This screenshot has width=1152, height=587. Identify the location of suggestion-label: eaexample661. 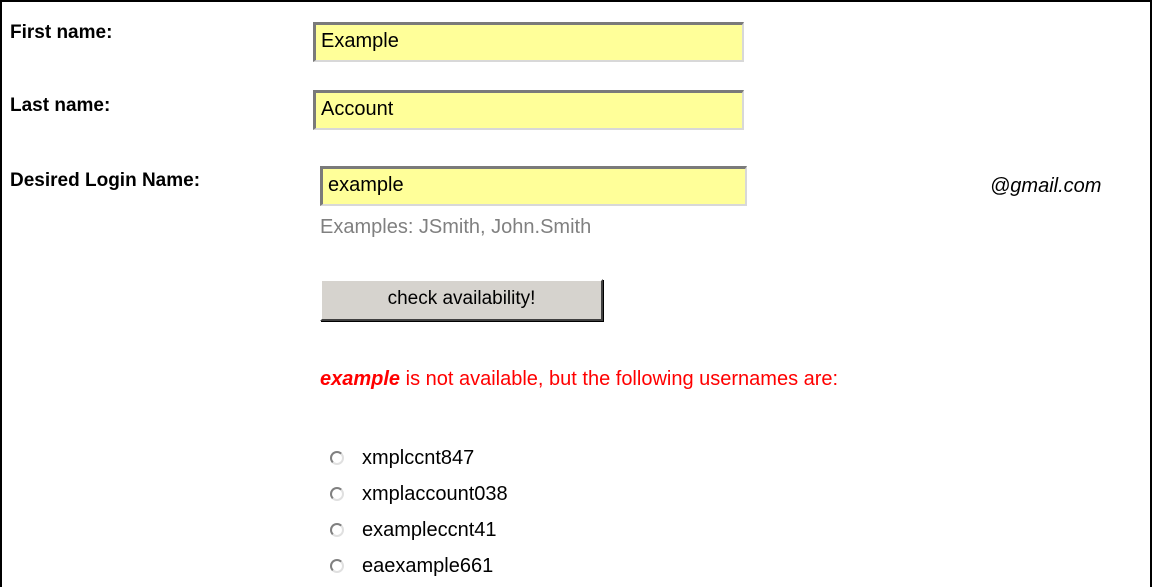
(428, 565).